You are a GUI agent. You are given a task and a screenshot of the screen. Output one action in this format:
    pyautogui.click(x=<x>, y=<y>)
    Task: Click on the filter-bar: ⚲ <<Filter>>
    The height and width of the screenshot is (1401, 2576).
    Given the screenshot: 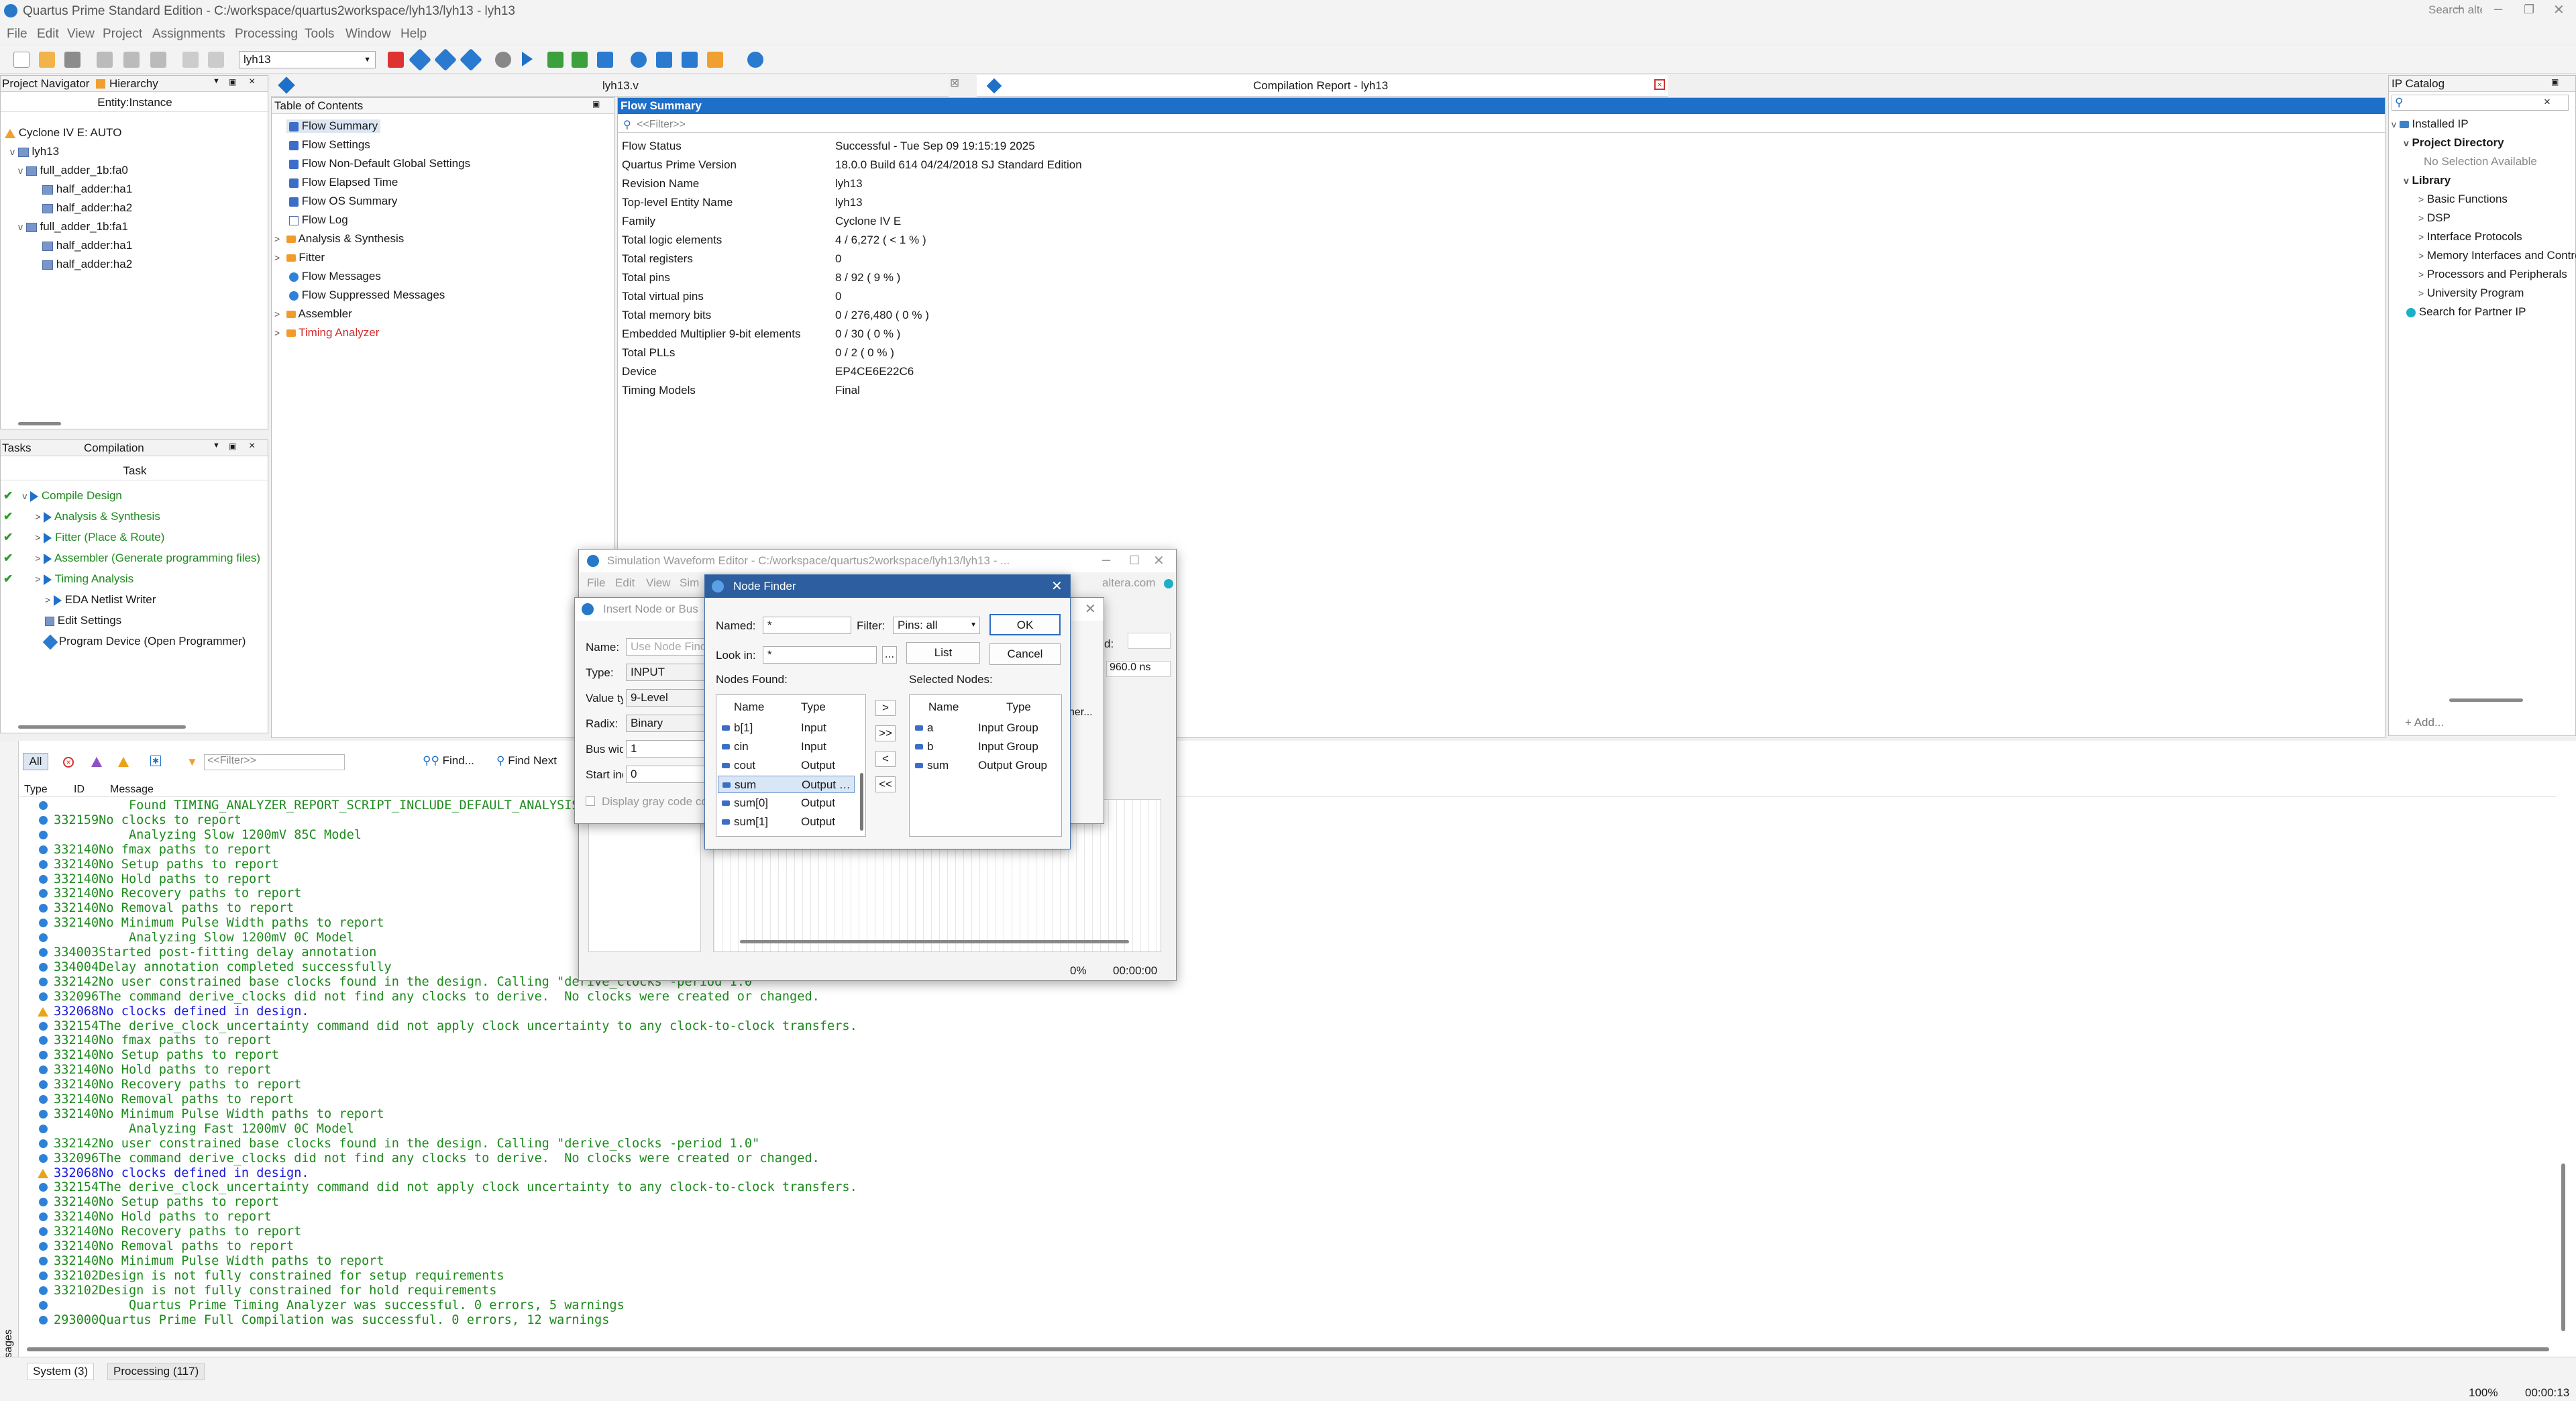 What is the action you would take?
    pyautogui.click(x=1501, y=125)
    